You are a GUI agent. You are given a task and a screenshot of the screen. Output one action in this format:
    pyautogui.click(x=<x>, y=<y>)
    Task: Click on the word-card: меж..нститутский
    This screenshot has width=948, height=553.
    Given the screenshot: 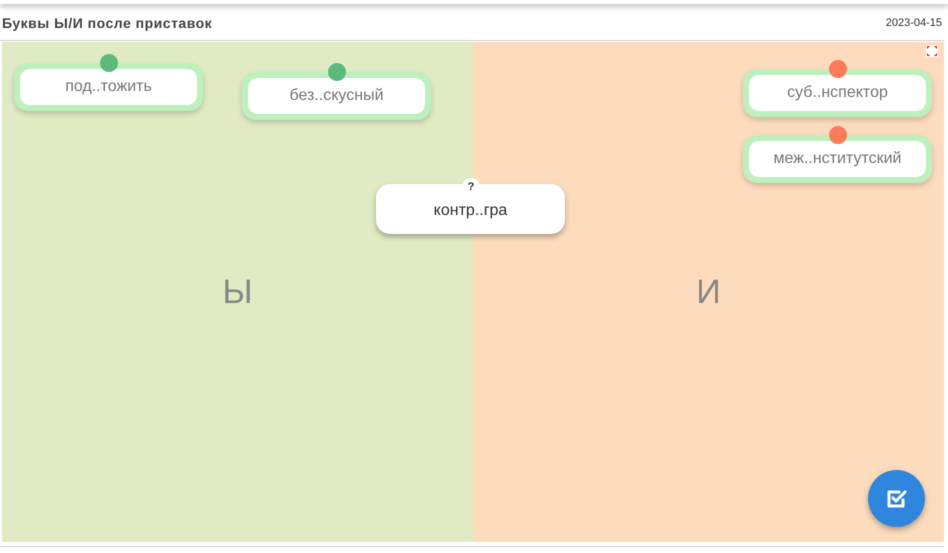 What is the action you would take?
    pyautogui.click(x=837, y=159)
    